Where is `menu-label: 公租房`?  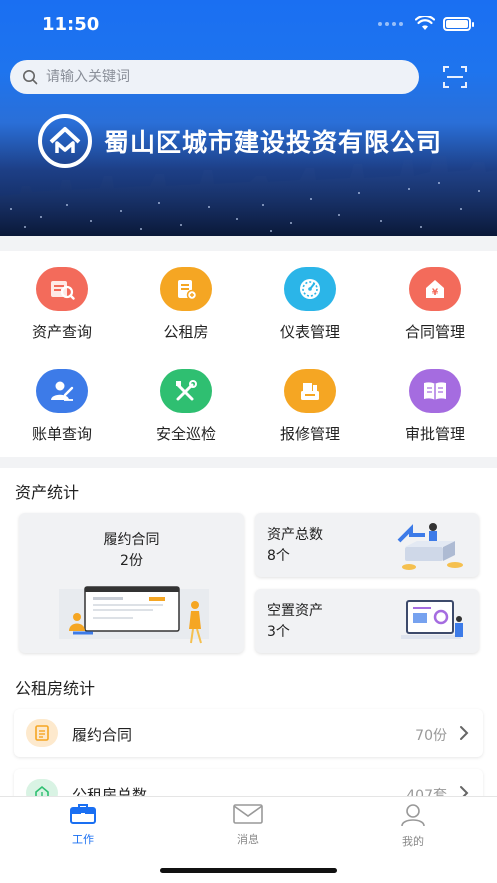
menu-label: 公租房 is located at coordinates (186, 332).